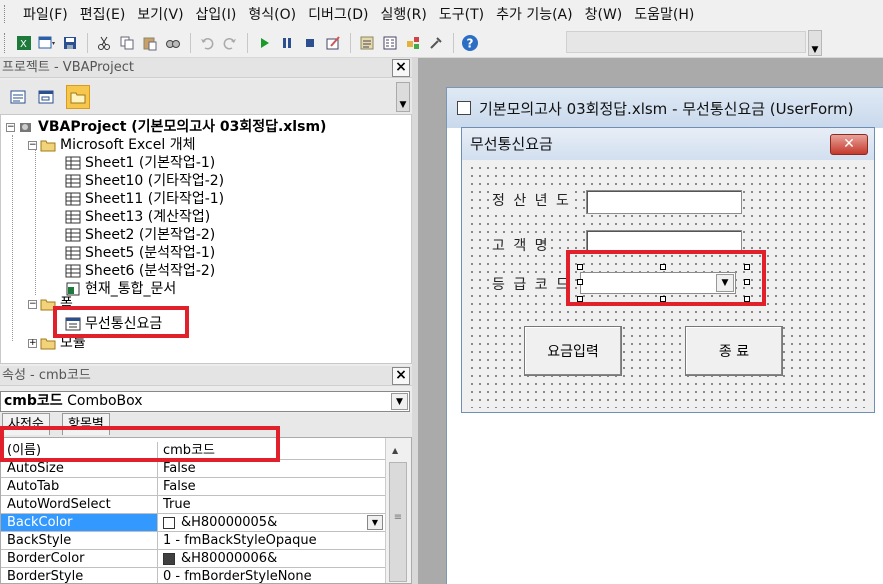  Describe the element at coordinates (120, 289) in the screenshot. I see `tree-workbook-item: 현재_통합_문서` at that location.